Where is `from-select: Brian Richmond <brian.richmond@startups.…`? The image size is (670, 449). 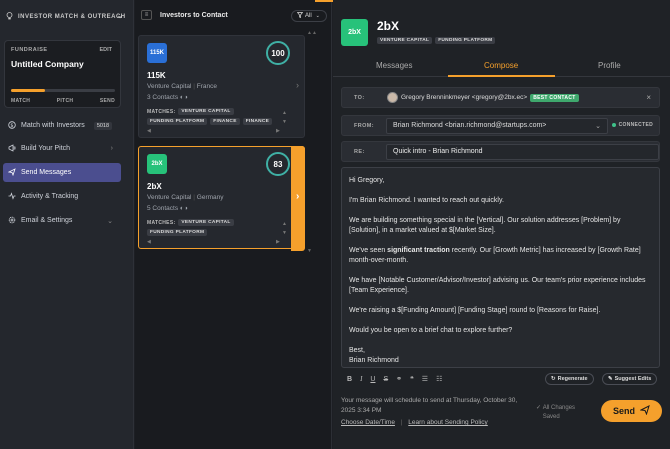 from-select: Brian Richmond <brian.richmond@startups.… is located at coordinates (497, 126).